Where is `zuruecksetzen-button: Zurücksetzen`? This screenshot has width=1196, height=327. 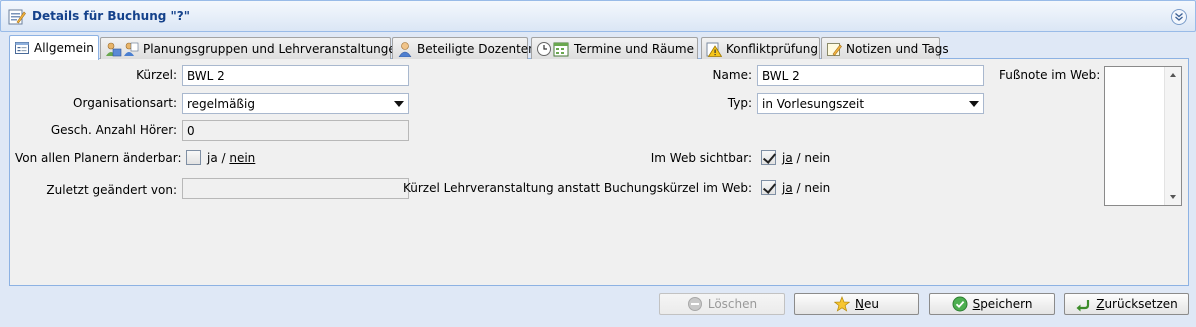
zuruecksetzen-button: Zurücksetzen is located at coordinates (1126, 304).